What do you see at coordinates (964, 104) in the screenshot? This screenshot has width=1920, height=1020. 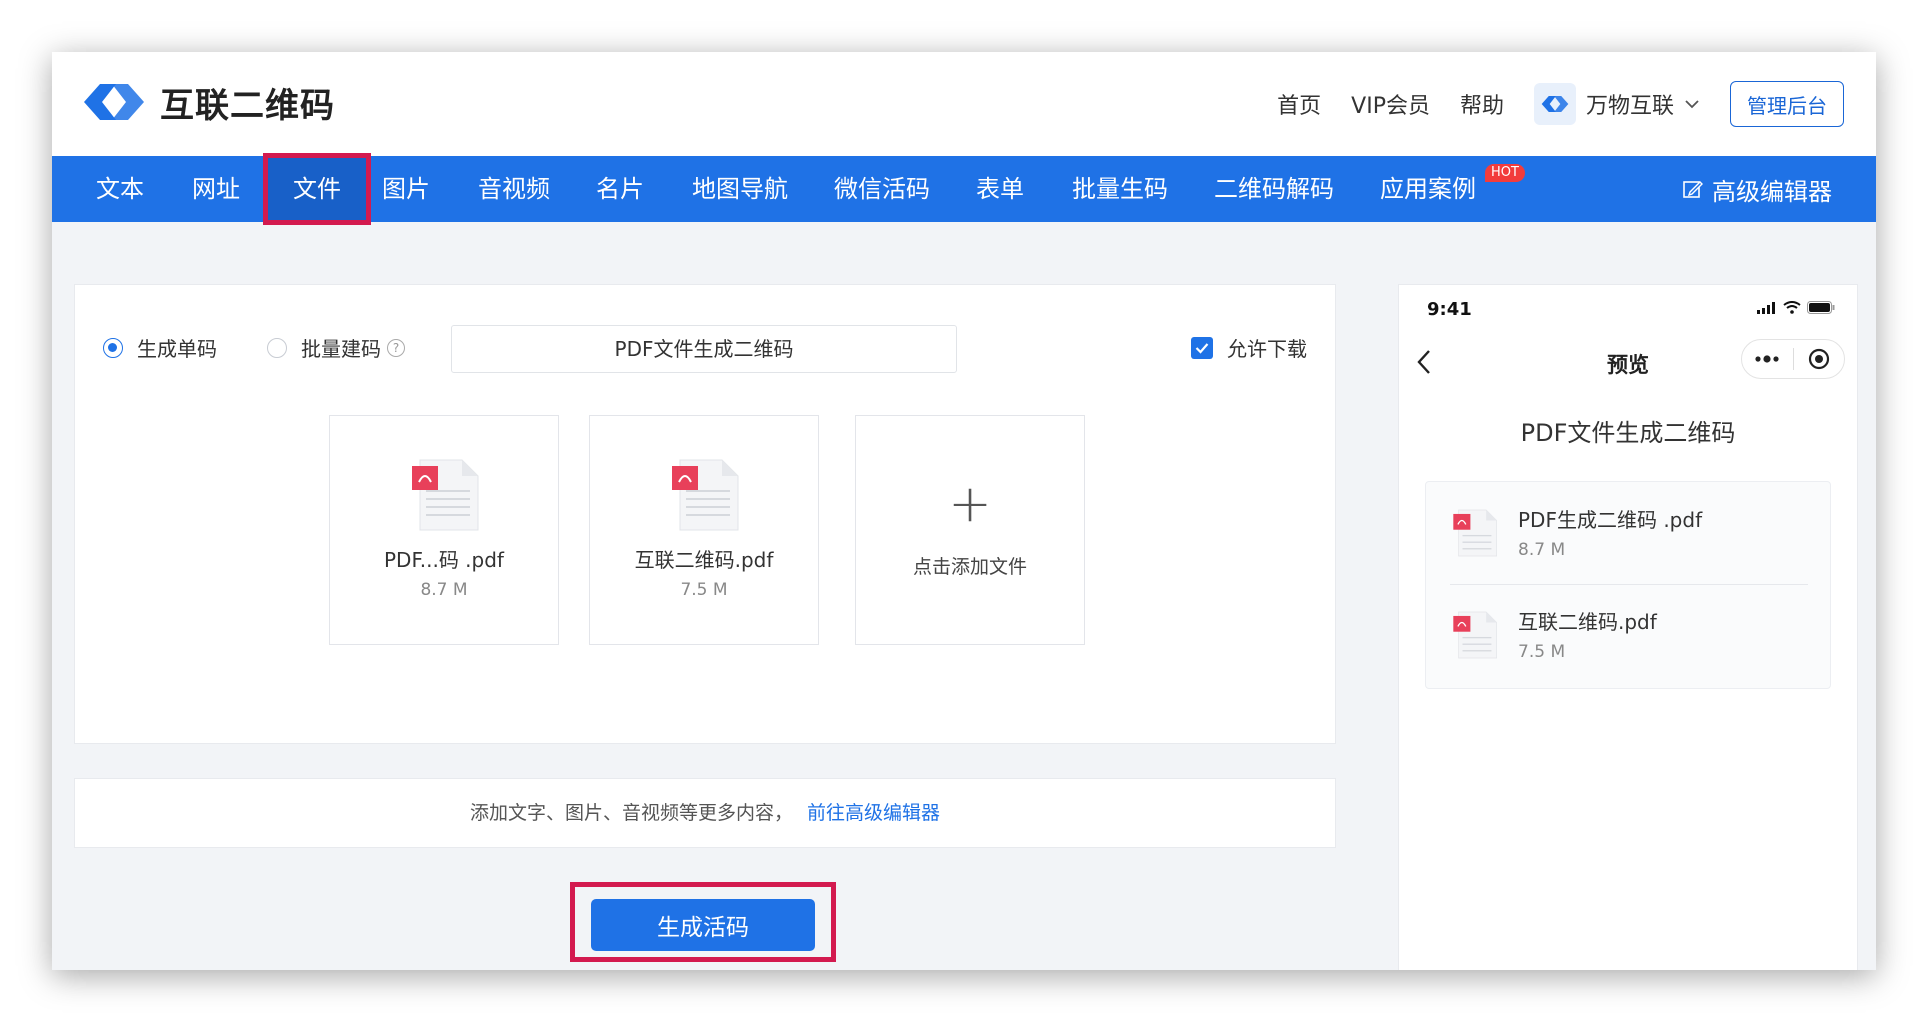 I see `header: 互联二维码 首页 VIP会员 帮助 万物互联 管理后台` at bounding box center [964, 104].